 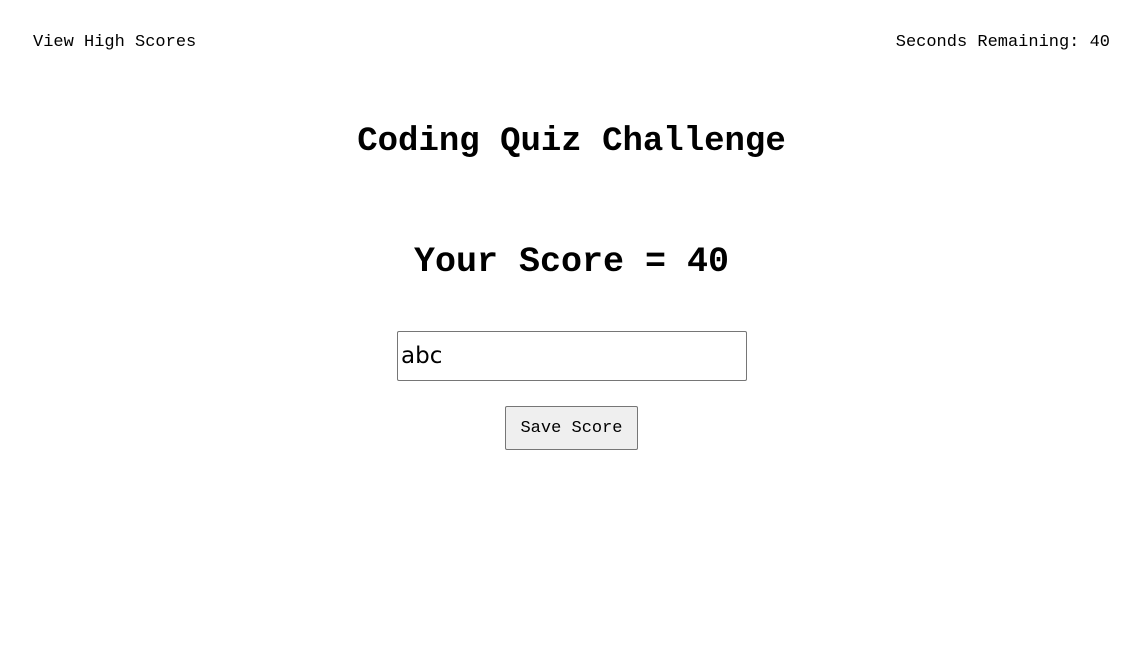 I want to click on timer-display: Seconds Remaining: 40, so click(x=1003, y=43).